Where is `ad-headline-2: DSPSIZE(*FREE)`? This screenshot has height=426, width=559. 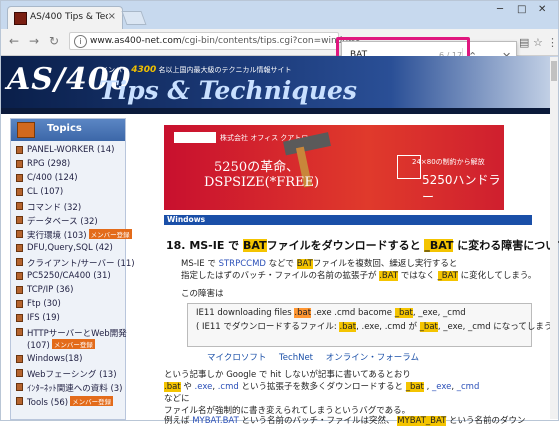
ad-headline-2: DSPSIZE(*FREE) is located at coordinates (262, 182).